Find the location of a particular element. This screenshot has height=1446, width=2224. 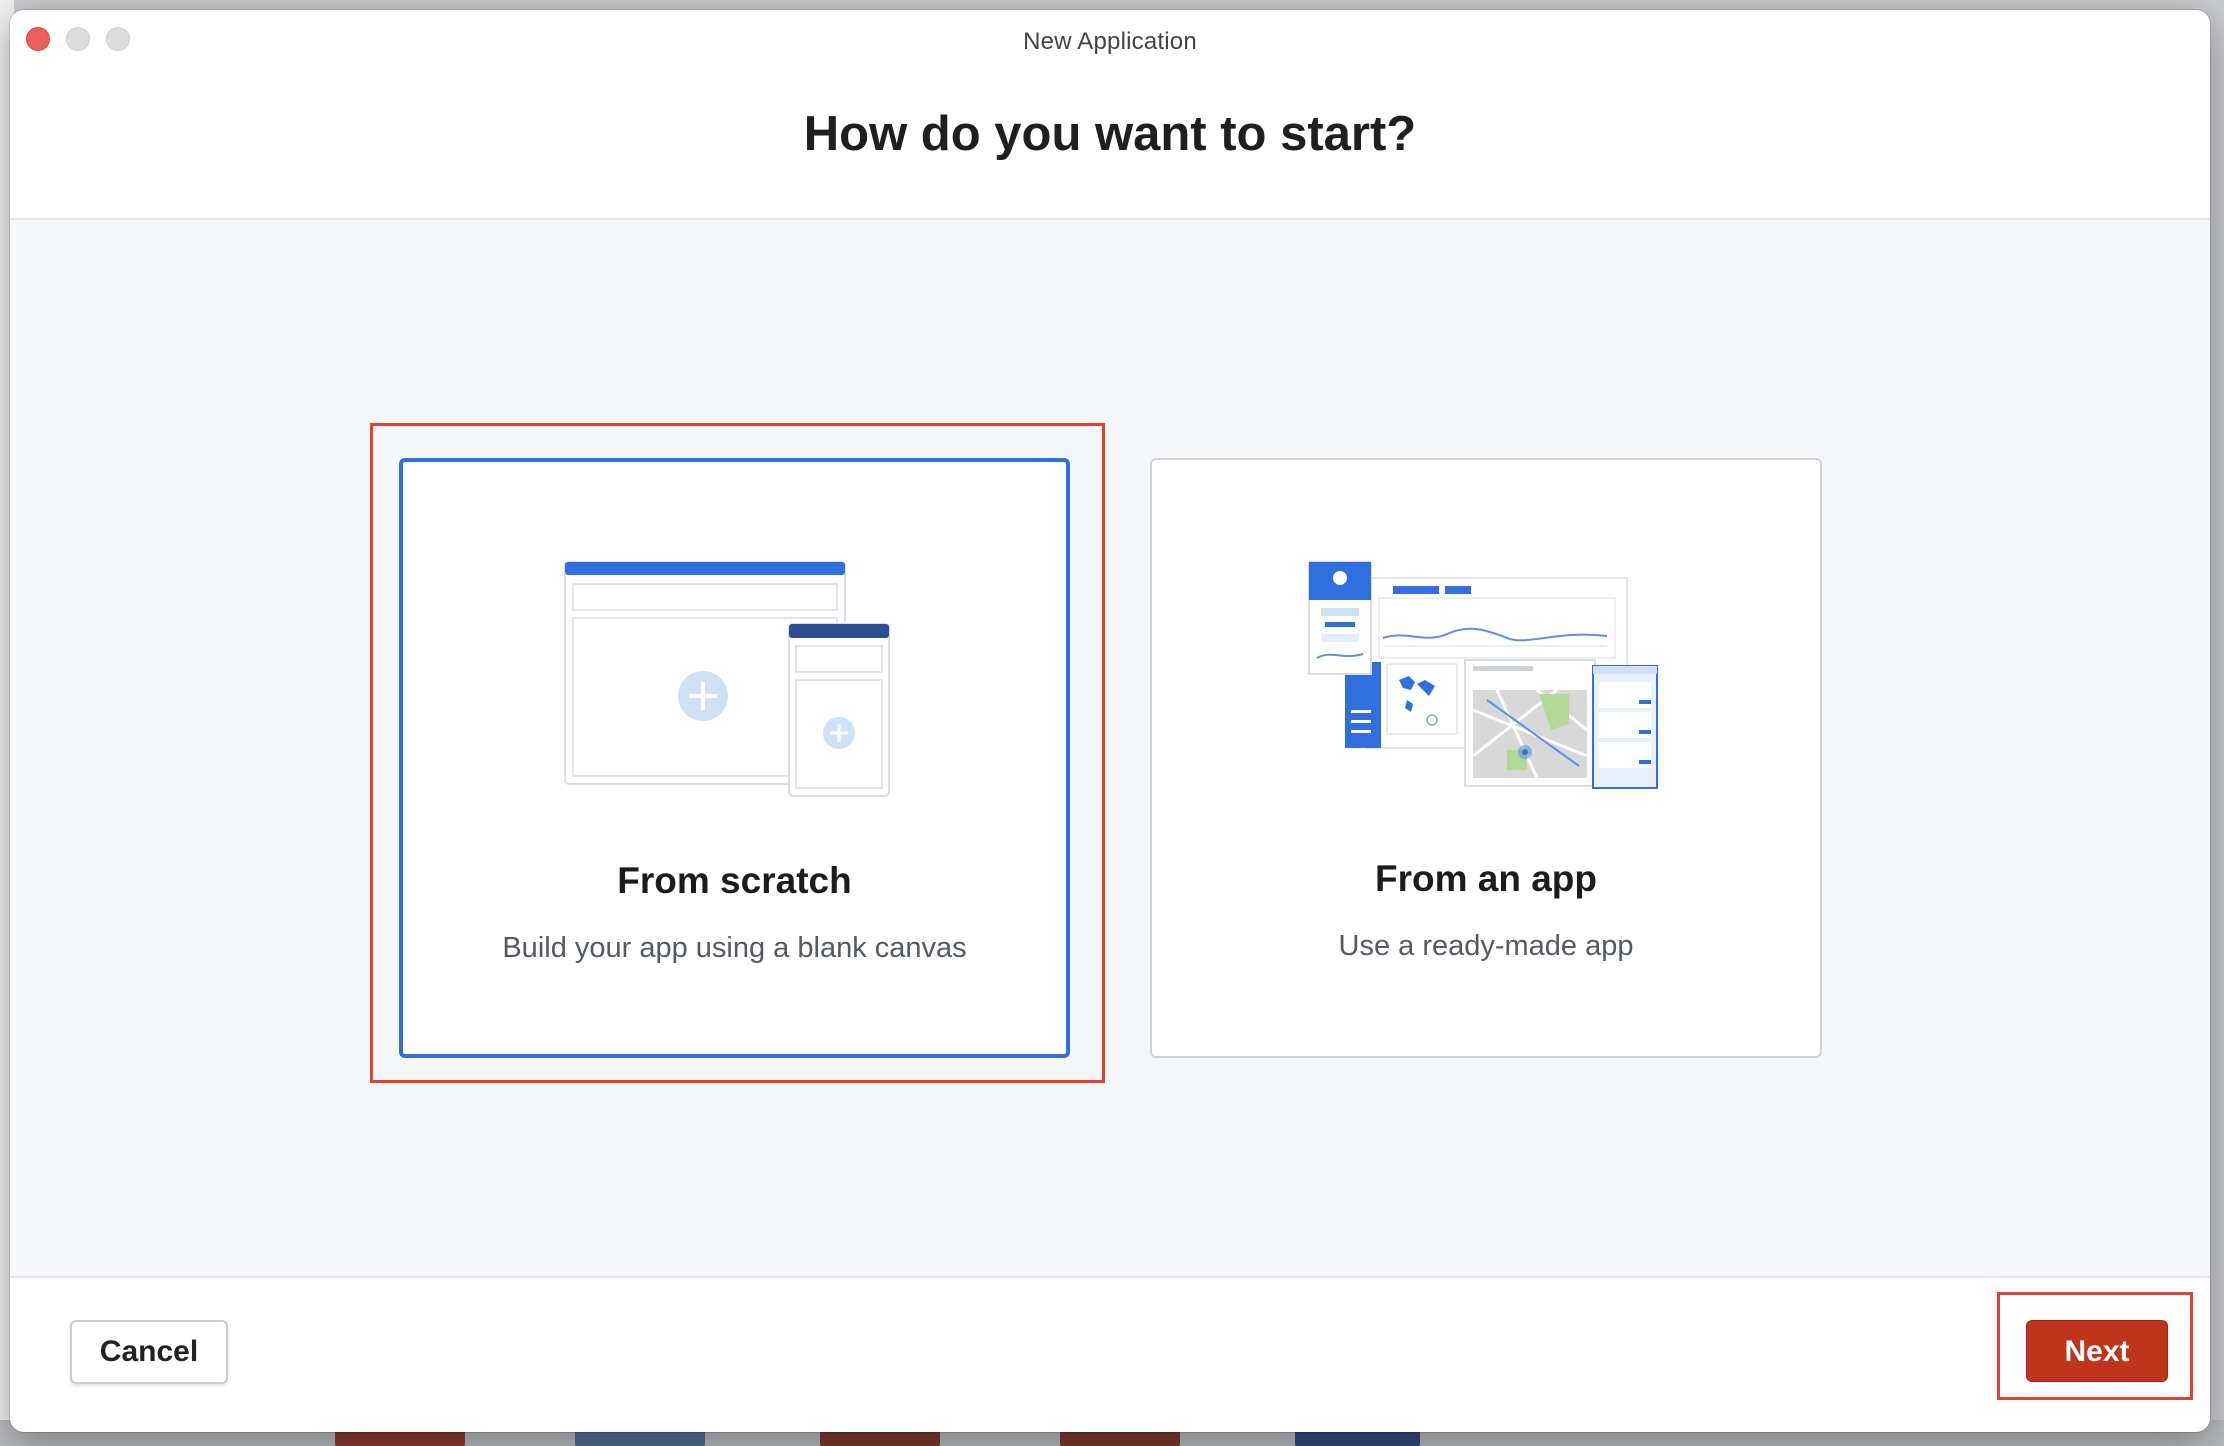

dialog-header: How do you want to start? is located at coordinates (1110, 155).